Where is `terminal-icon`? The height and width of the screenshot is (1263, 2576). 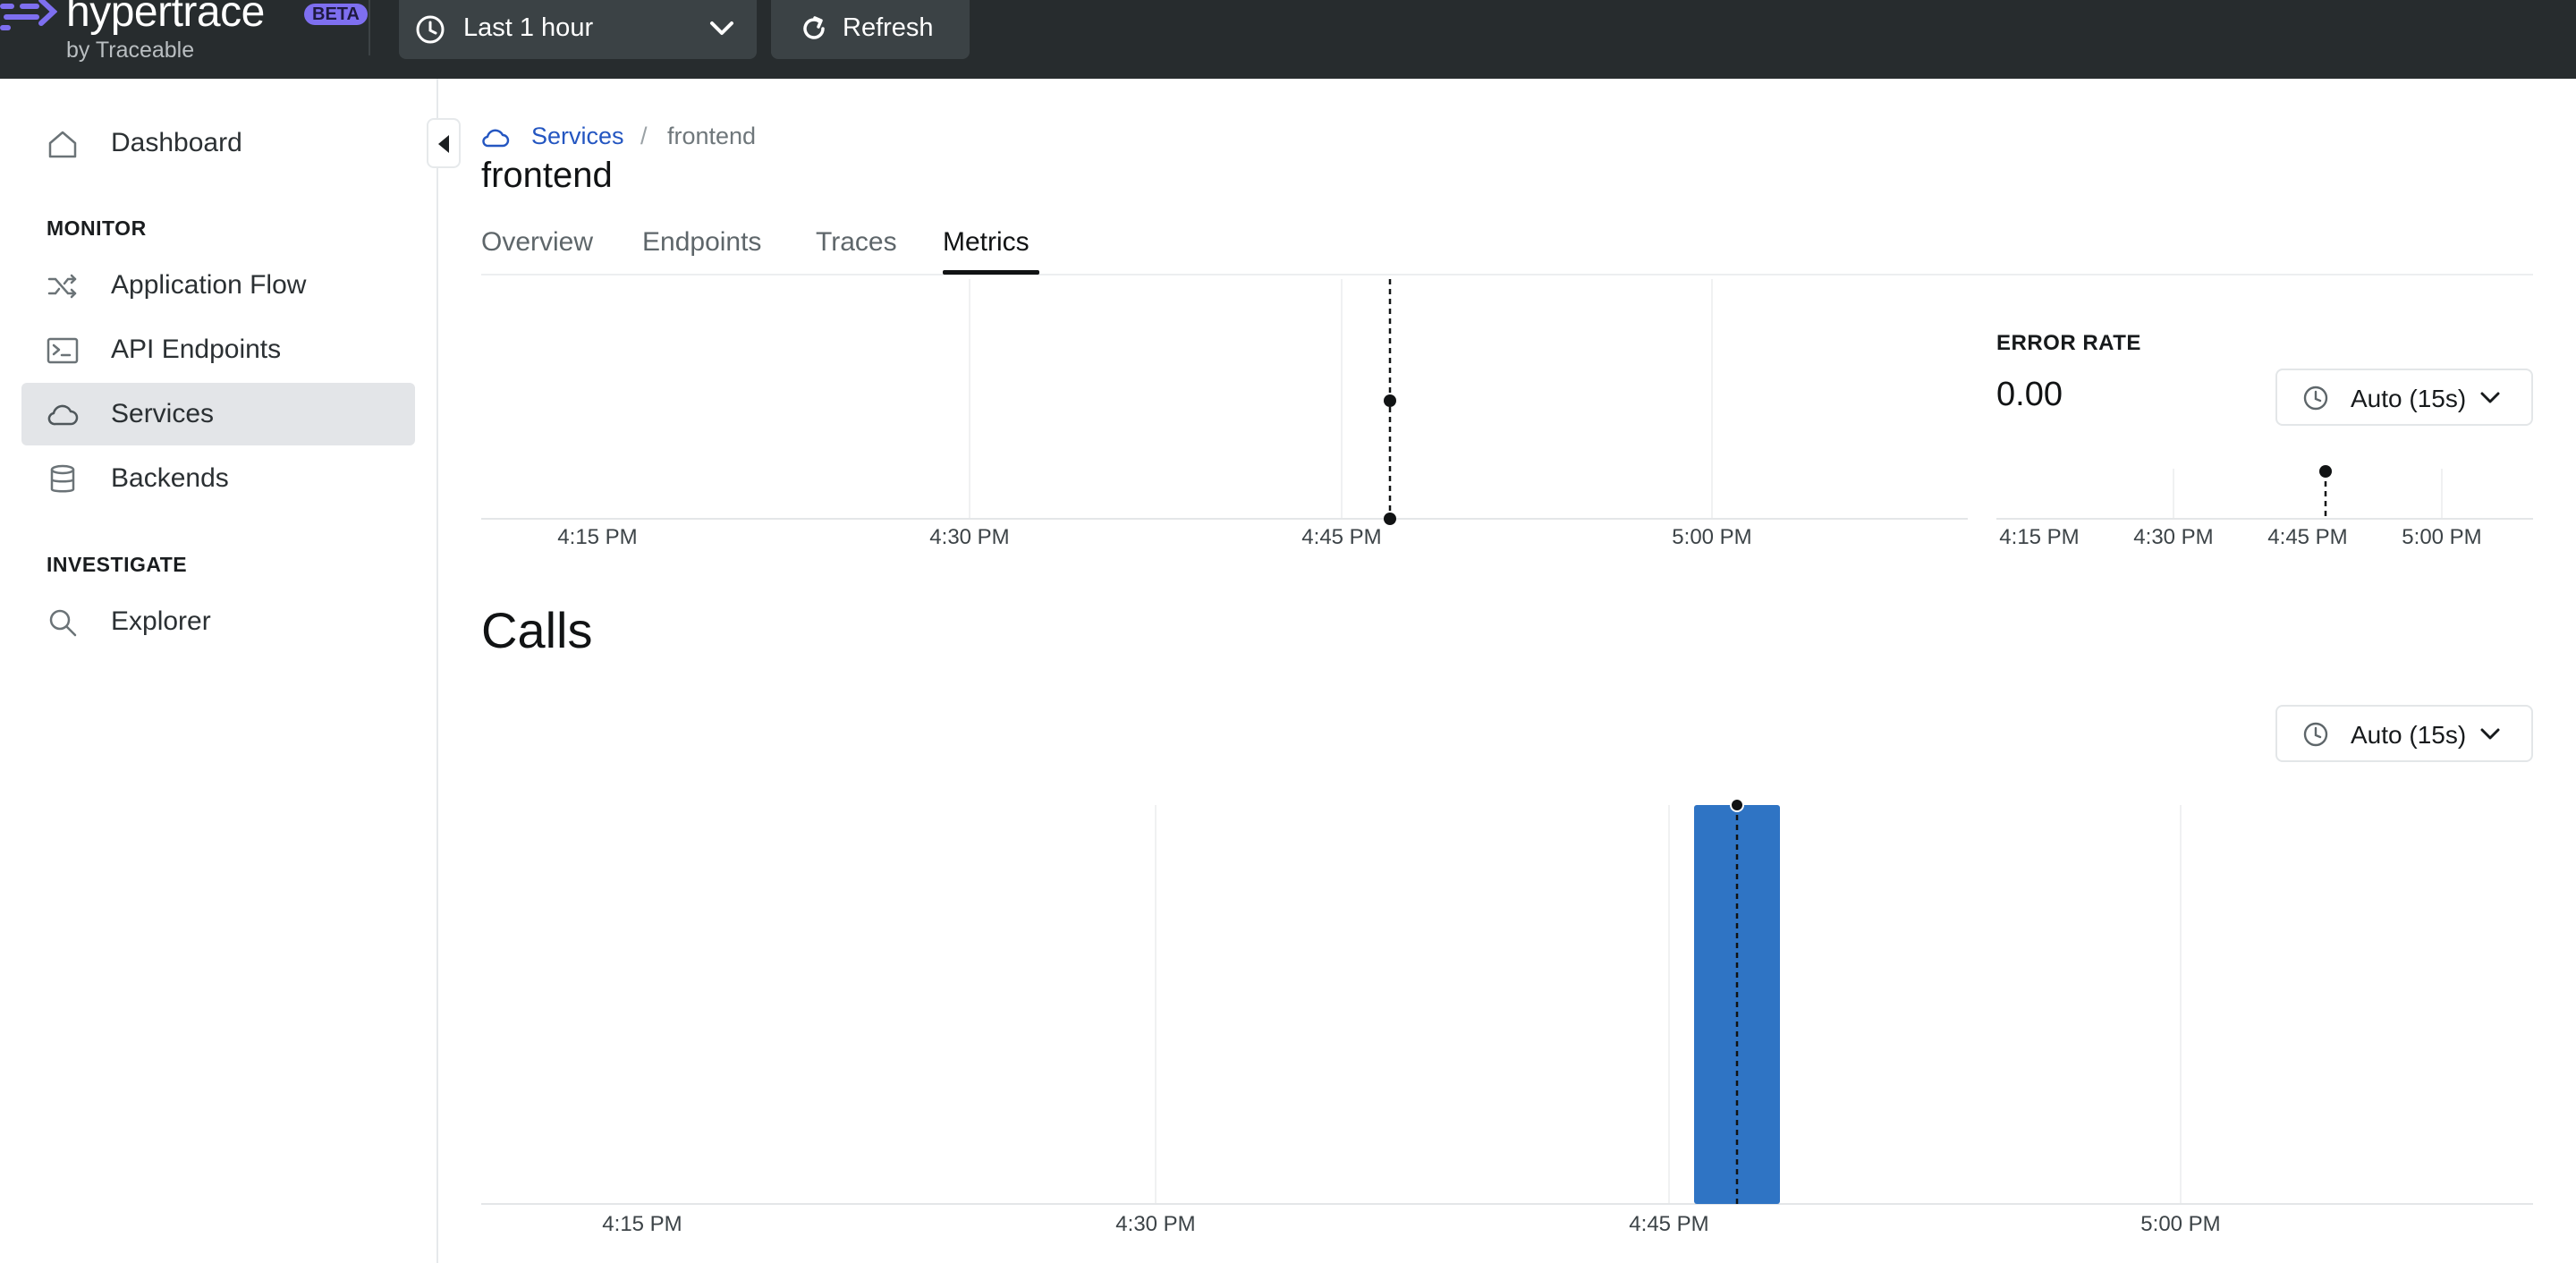 terminal-icon is located at coordinates (63, 350).